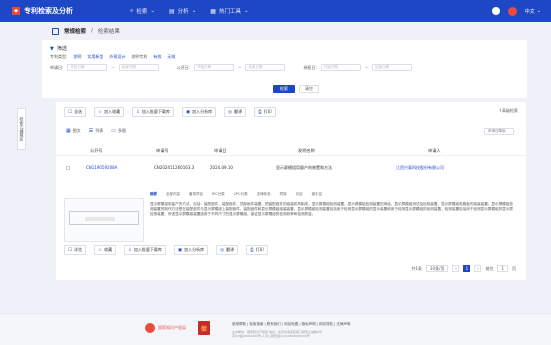 The height and width of the screenshot is (345, 551). What do you see at coordinates (317, 194) in the screenshot?
I see `tab-cited-by: 被引证` at bounding box center [317, 194].